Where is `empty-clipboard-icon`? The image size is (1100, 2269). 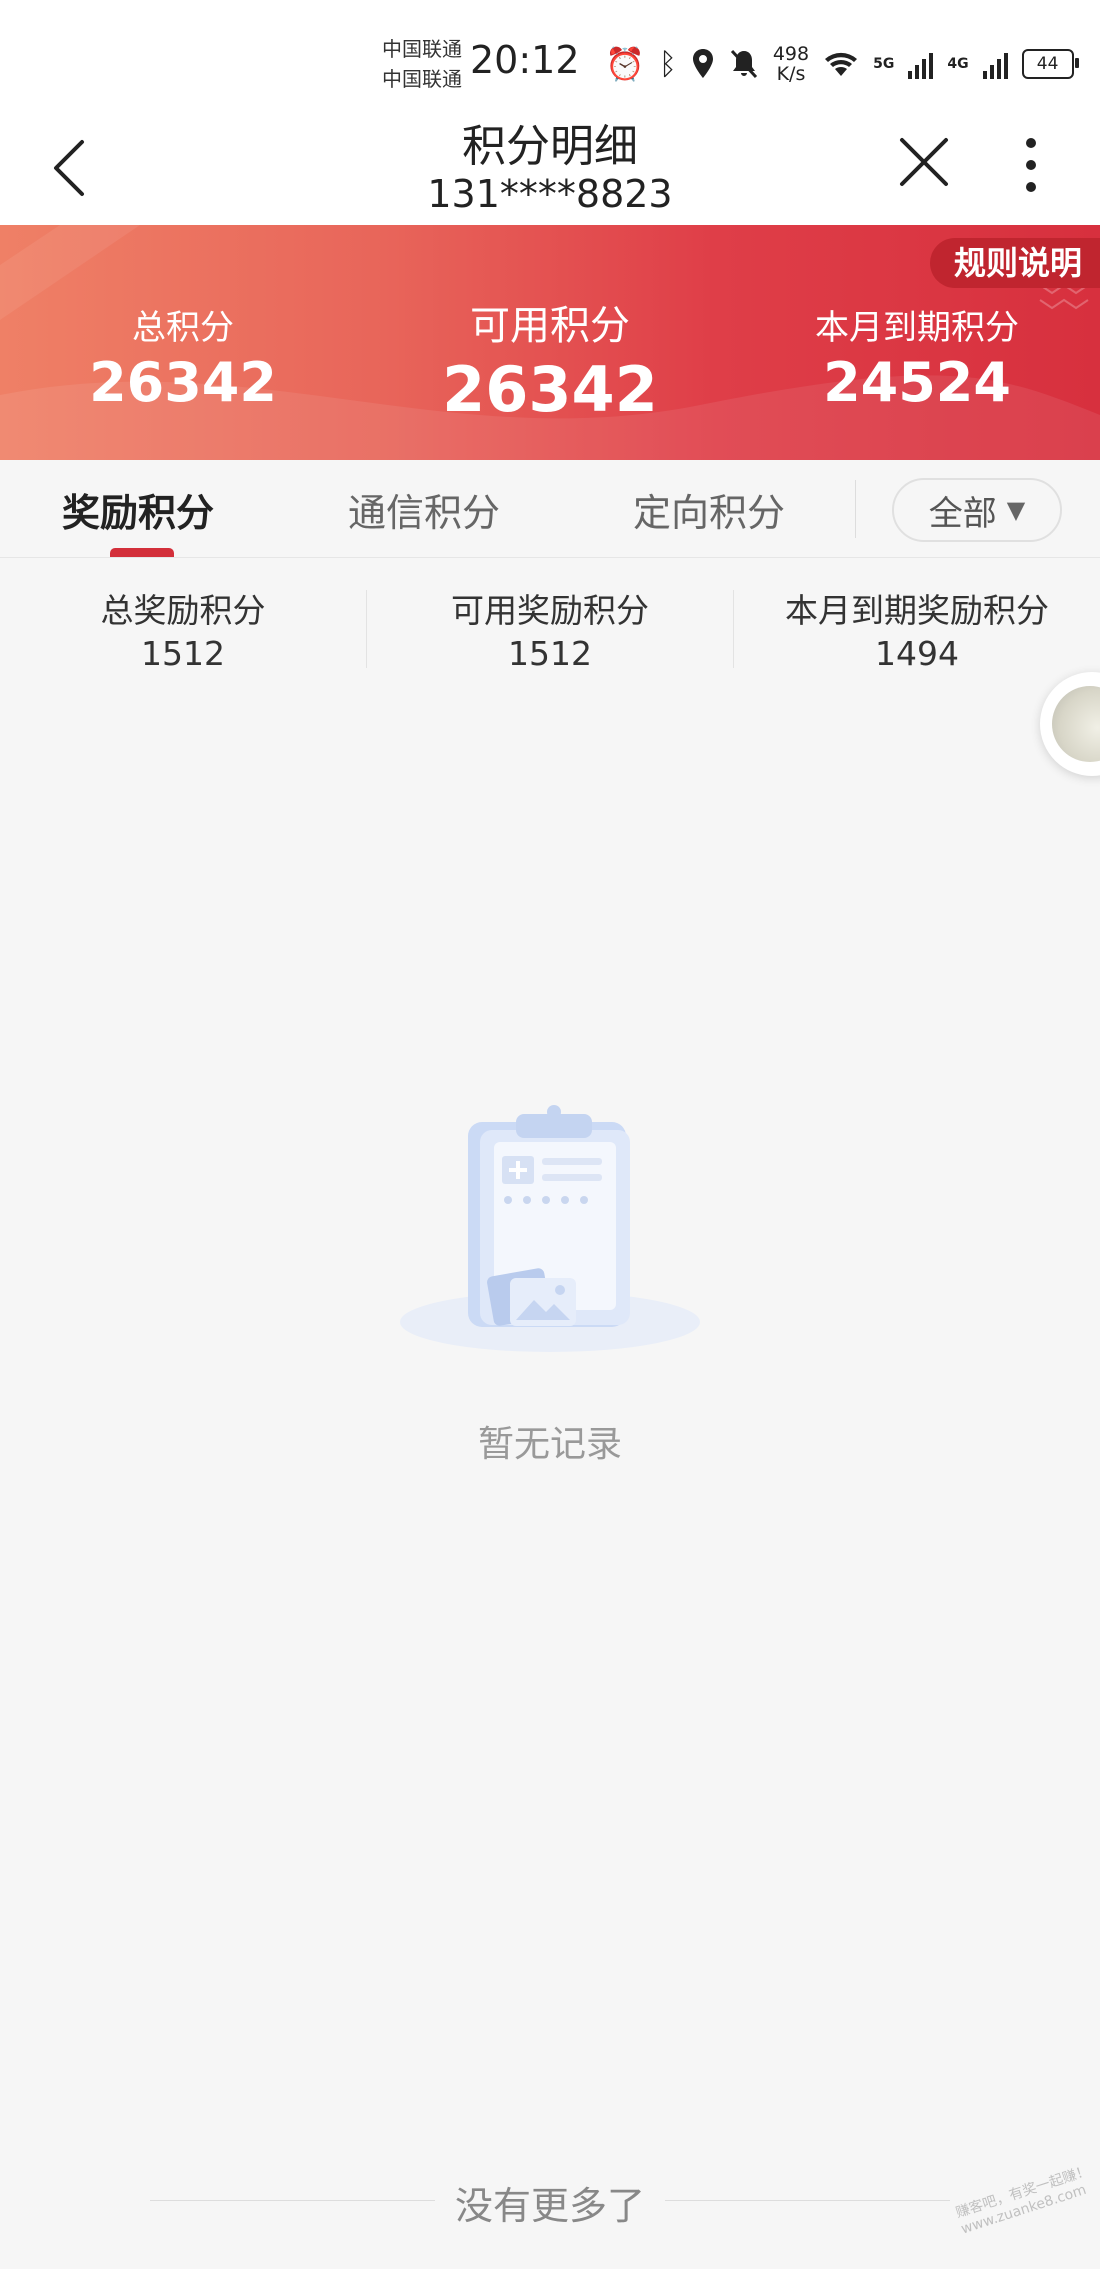 empty-clipboard-icon is located at coordinates (550, 1228).